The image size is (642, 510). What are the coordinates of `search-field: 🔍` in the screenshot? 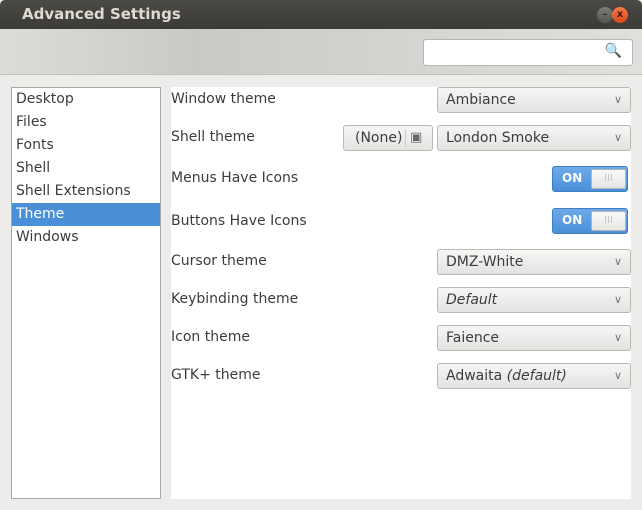 It's located at (528, 52).